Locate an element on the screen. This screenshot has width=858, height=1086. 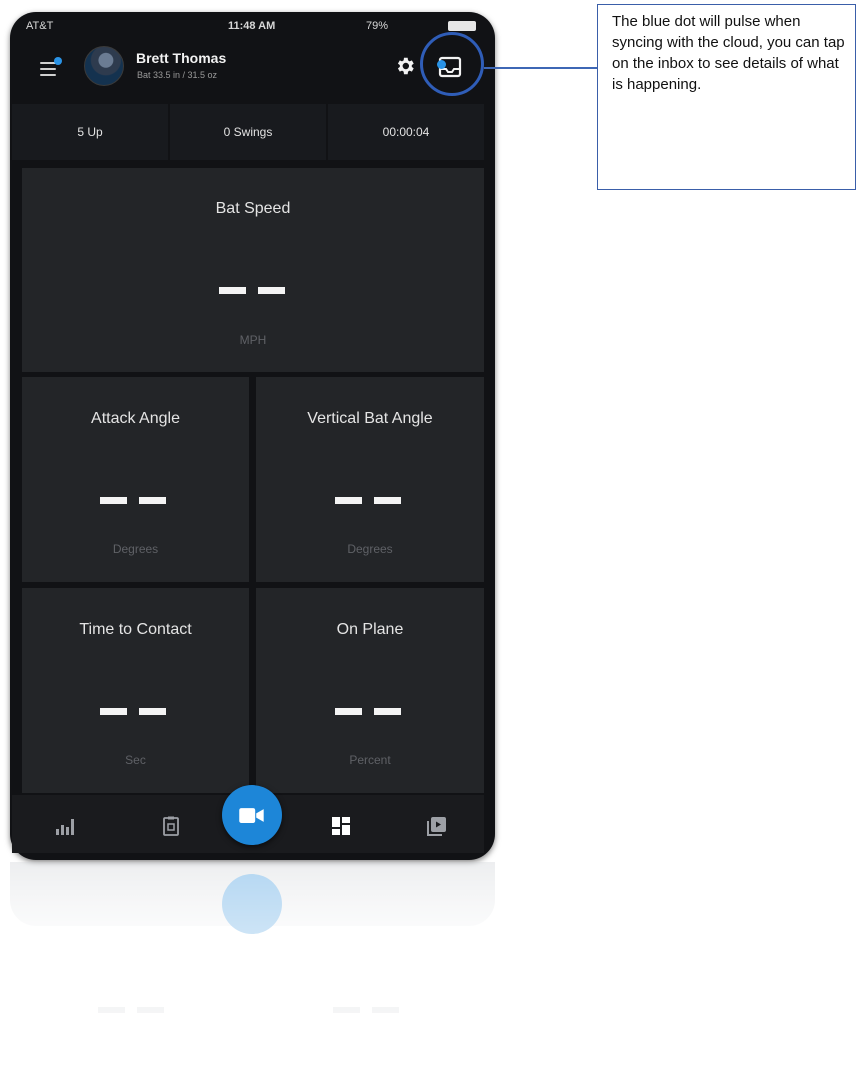
metric-unit: MPH is located at coordinates (253, 340).